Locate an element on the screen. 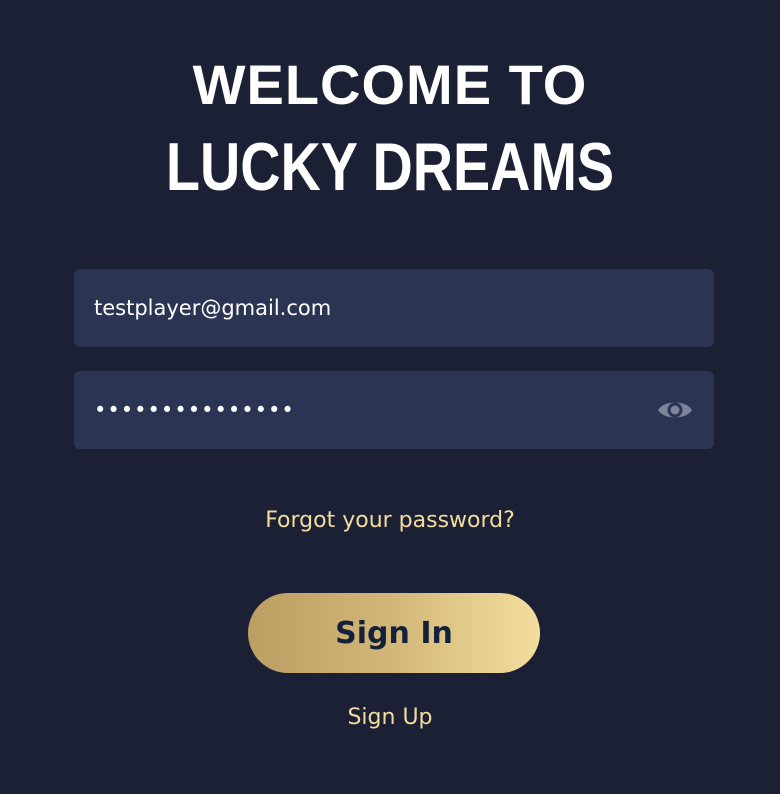  email-field is located at coordinates (394, 308).